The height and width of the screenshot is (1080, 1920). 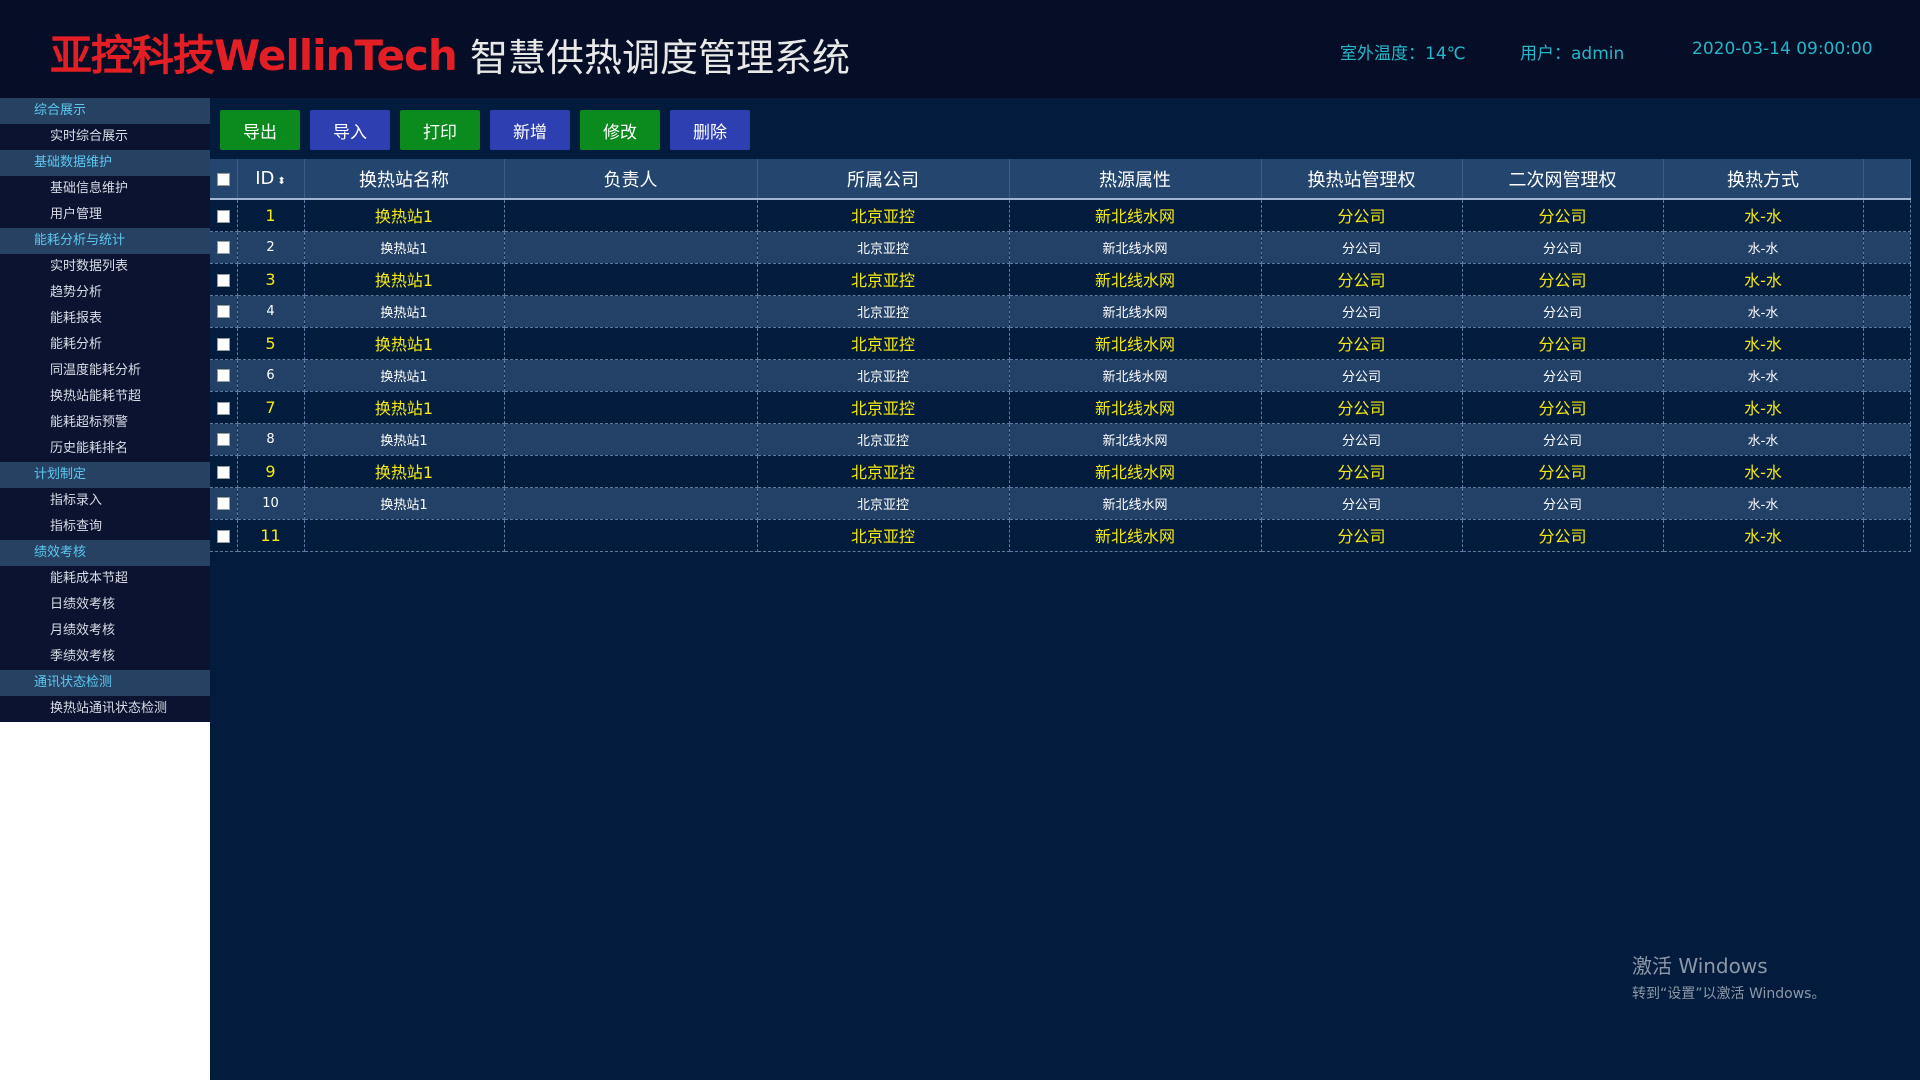 What do you see at coordinates (271, 247) in the screenshot?
I see `cell-id: 2` at bounding box center [271, 247].